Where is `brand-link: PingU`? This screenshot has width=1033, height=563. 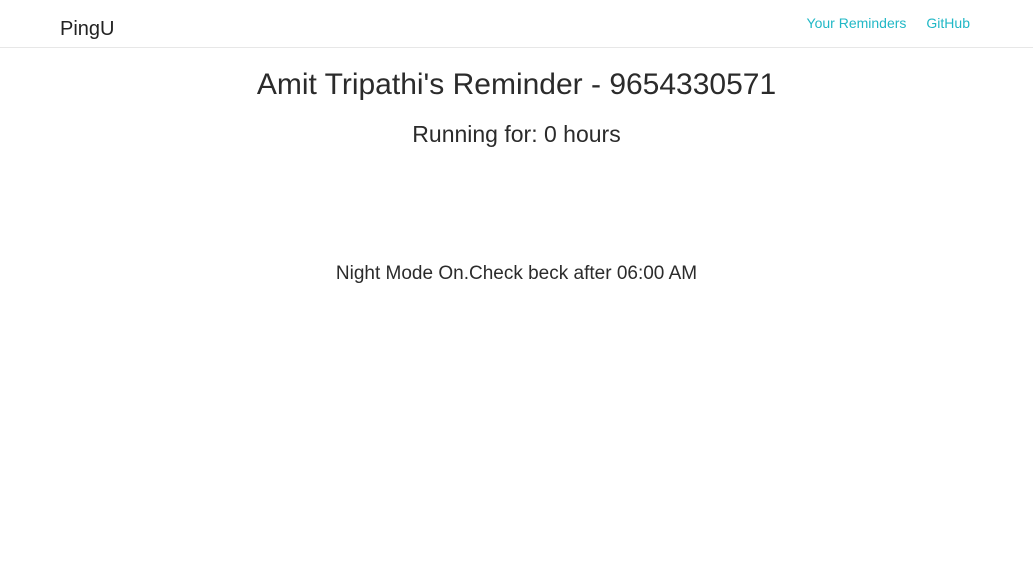 brand-link: PingU is located at coordinates (87, 29).